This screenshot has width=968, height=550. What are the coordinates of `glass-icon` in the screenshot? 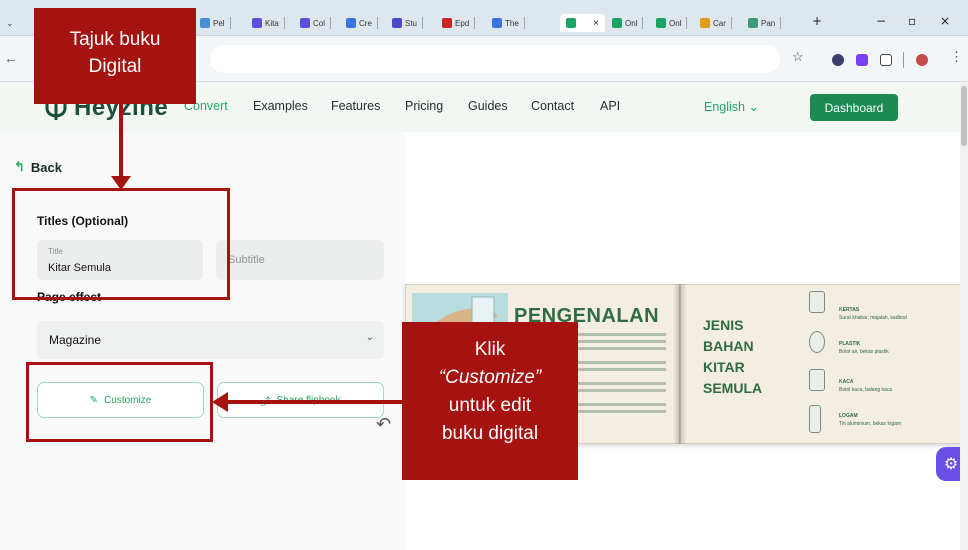 It's located at (817, 380).